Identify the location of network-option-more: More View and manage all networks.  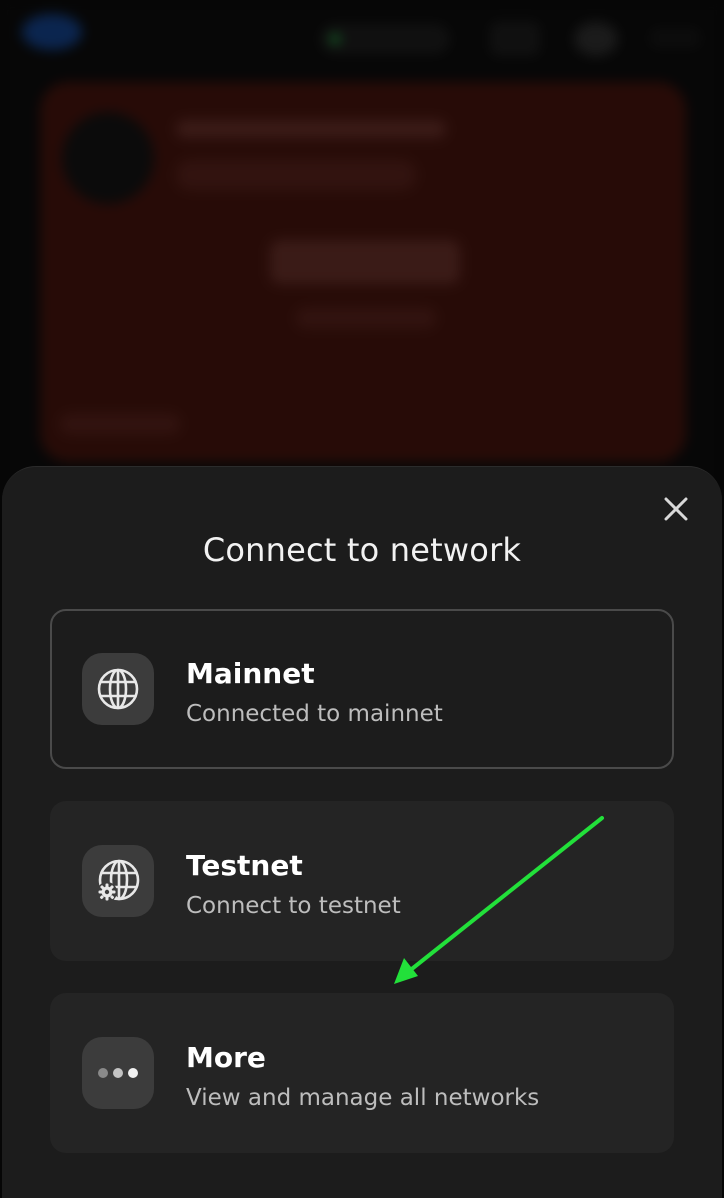
(362, 1073).